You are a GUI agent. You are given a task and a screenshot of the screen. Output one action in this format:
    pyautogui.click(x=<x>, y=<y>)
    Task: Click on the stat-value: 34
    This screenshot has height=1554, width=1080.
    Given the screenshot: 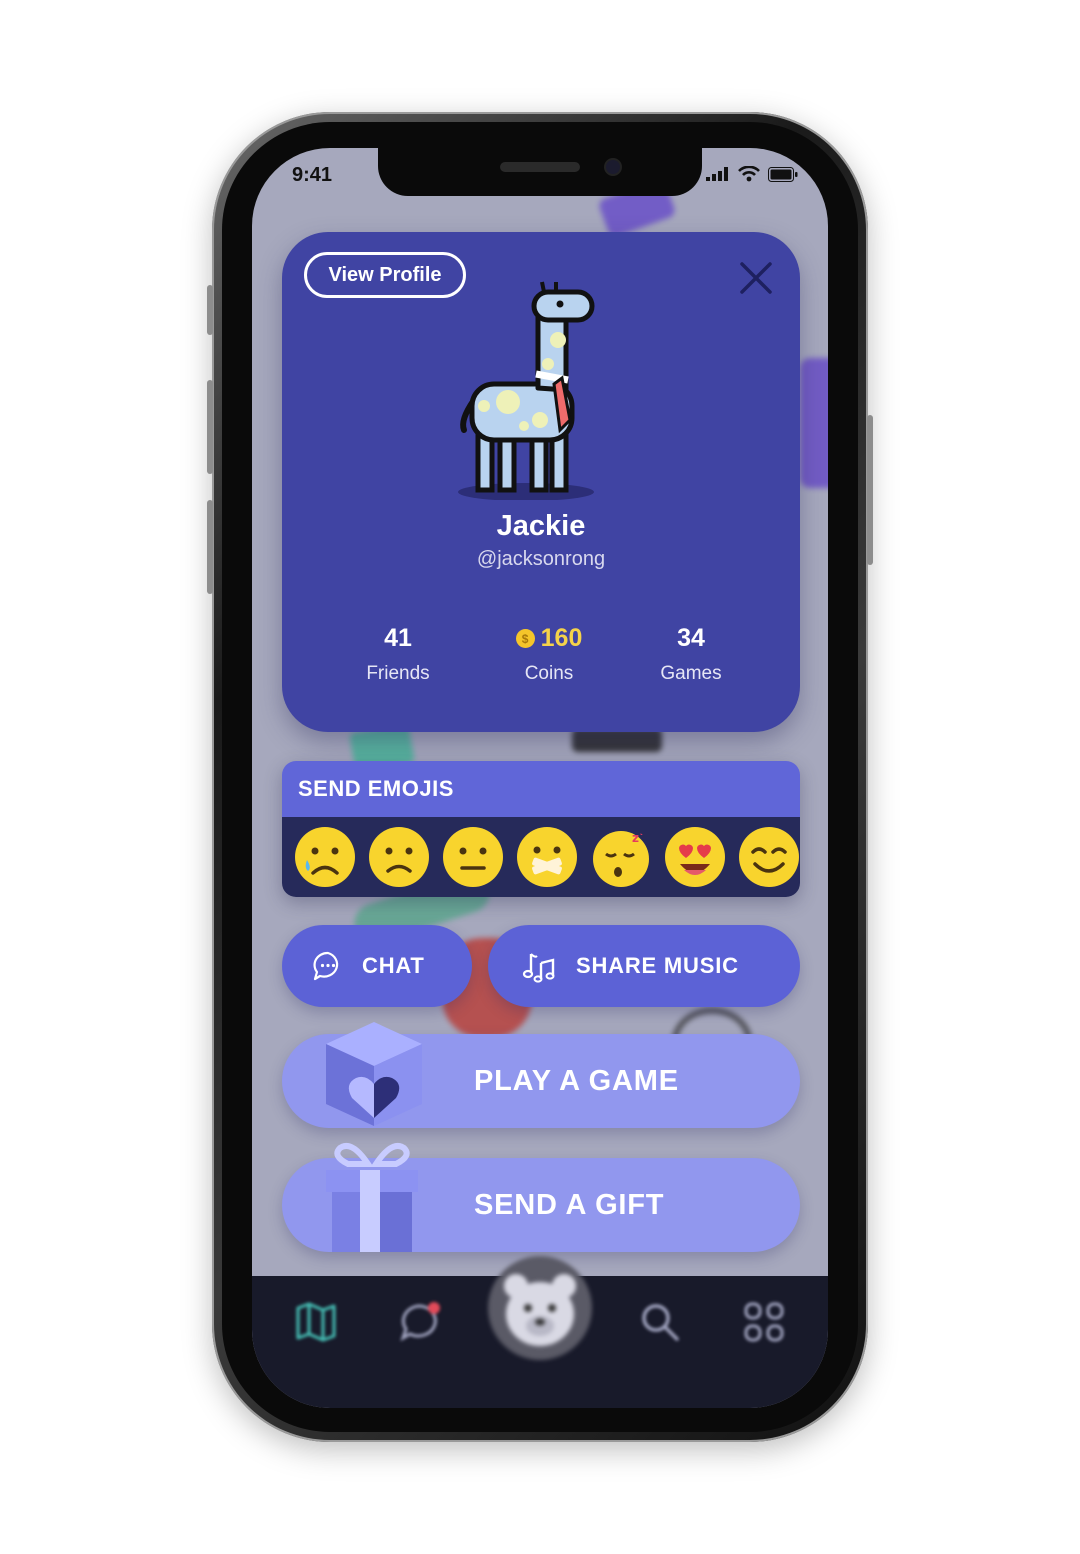 What is the action you would take?
    pyautogui.click(x=691, y=638)
    